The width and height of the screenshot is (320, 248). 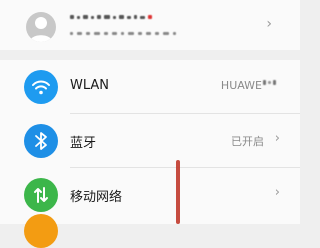 What do you see at coordinates (247, 141) in the screenshot?
I see `bluetooth-status: 已开启` at bounding box center [247, 141].